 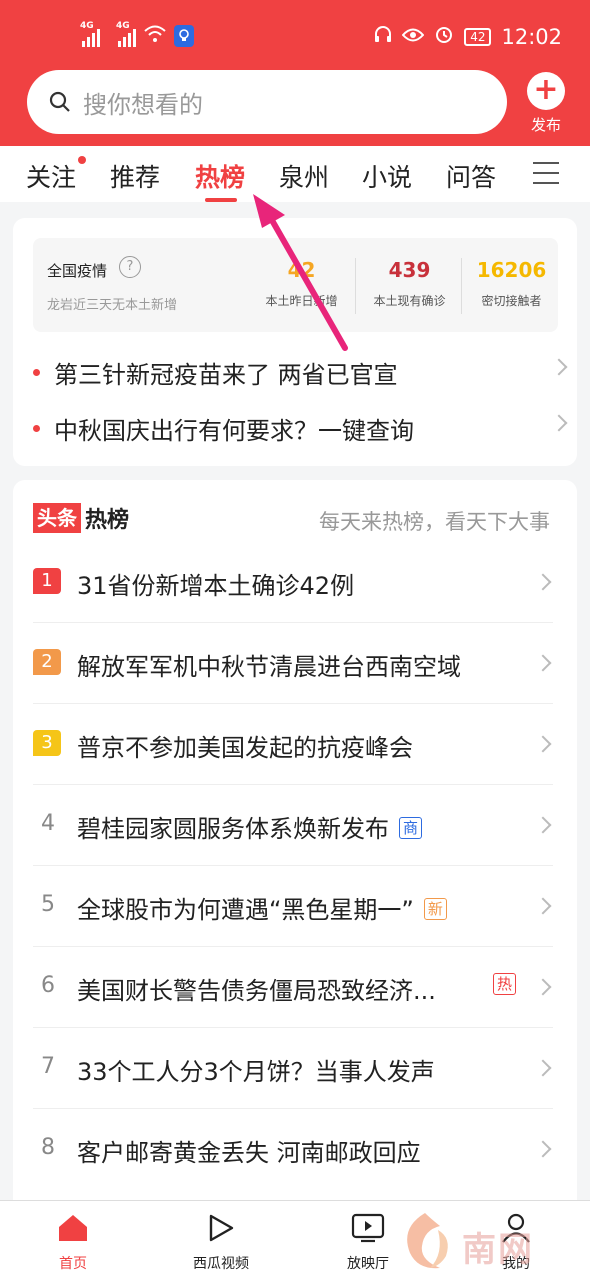 What do you see at coordinates (57, 518) in the screenshot?
I see `logo-toutiao: 头条` at bounding box center [57, 518].